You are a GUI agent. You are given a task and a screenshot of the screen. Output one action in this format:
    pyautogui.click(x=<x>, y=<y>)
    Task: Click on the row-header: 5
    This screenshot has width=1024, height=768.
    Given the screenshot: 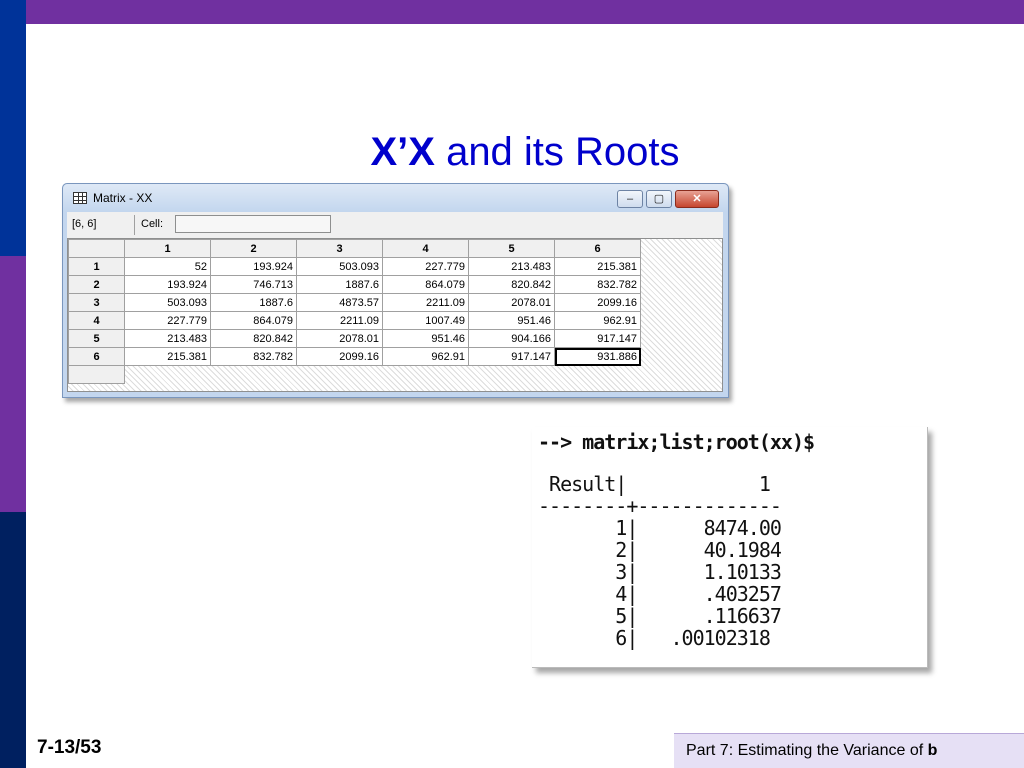 What is the action you would take?
    pyautogui.click(x=96, y=338)
    